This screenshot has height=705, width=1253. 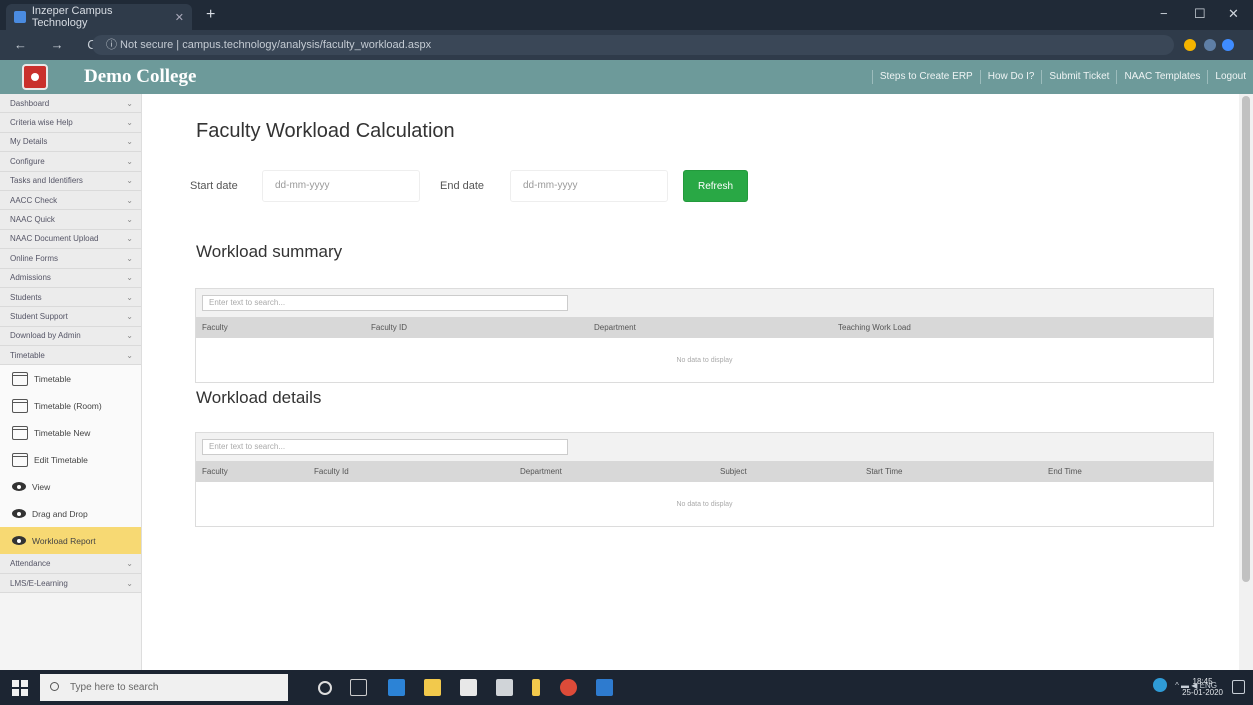 I want to click on sidebar-item-label: Configure, so click(x=27, y=161).